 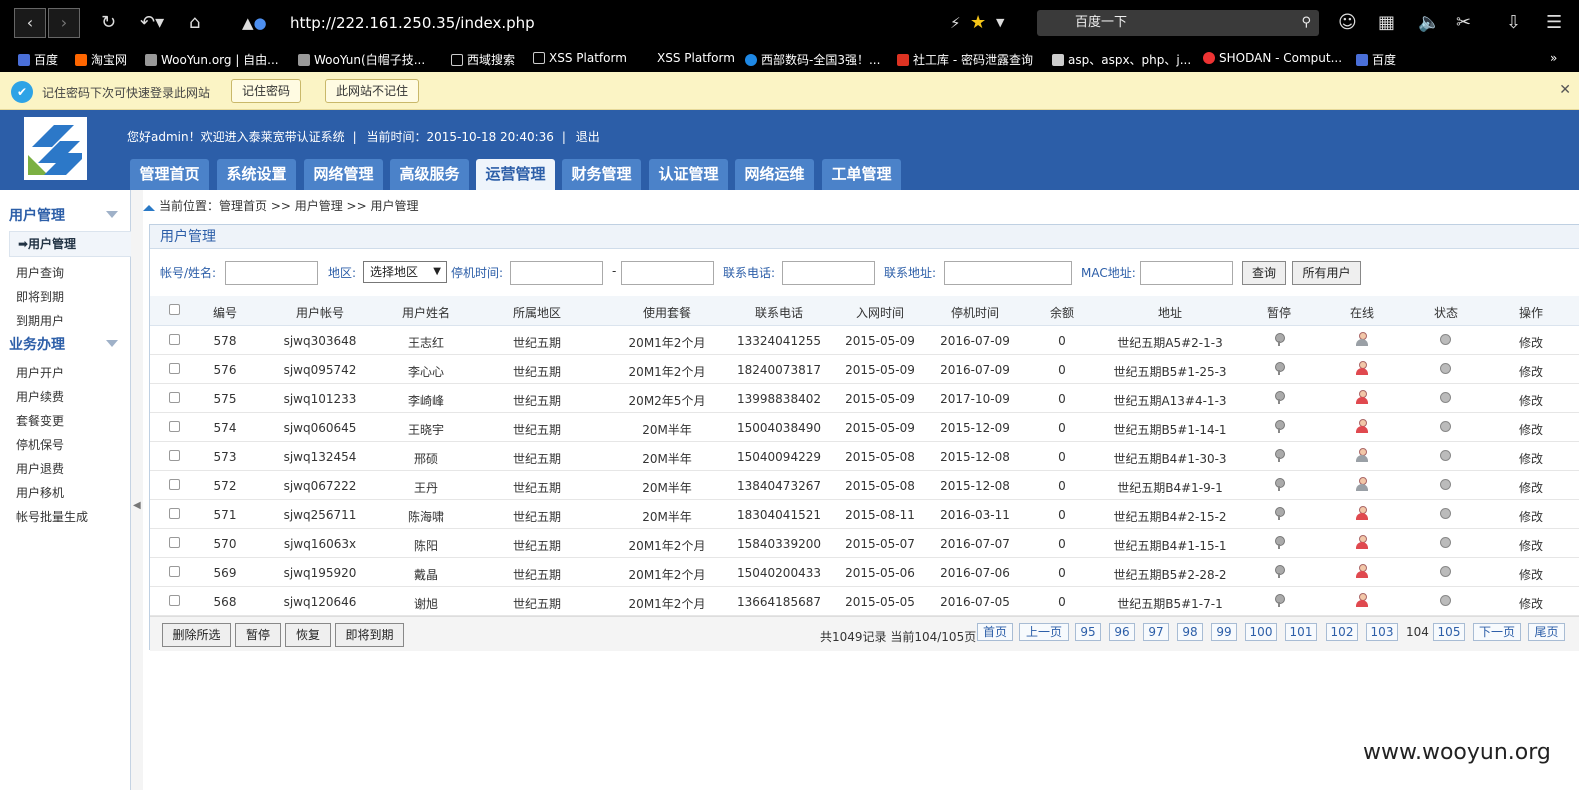 What do you see at coordinates (256, 174) in the screenshot?
I see `tab-system-settings: 系统设置` at bounding box center [256, 174].